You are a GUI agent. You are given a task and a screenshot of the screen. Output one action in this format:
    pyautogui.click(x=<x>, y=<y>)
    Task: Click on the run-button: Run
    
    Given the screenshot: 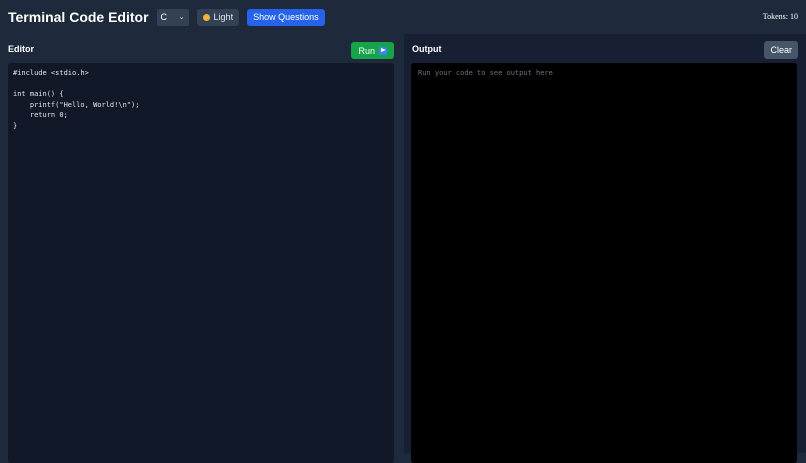 What is the action you would take?
    pyautogui.click(x=372, y=50)
    